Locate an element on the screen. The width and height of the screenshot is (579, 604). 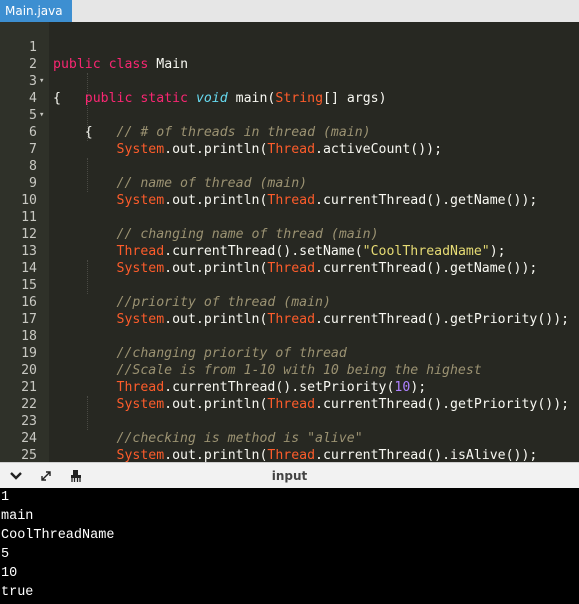
code-line: 25 } is located at coordinates (289, 455).